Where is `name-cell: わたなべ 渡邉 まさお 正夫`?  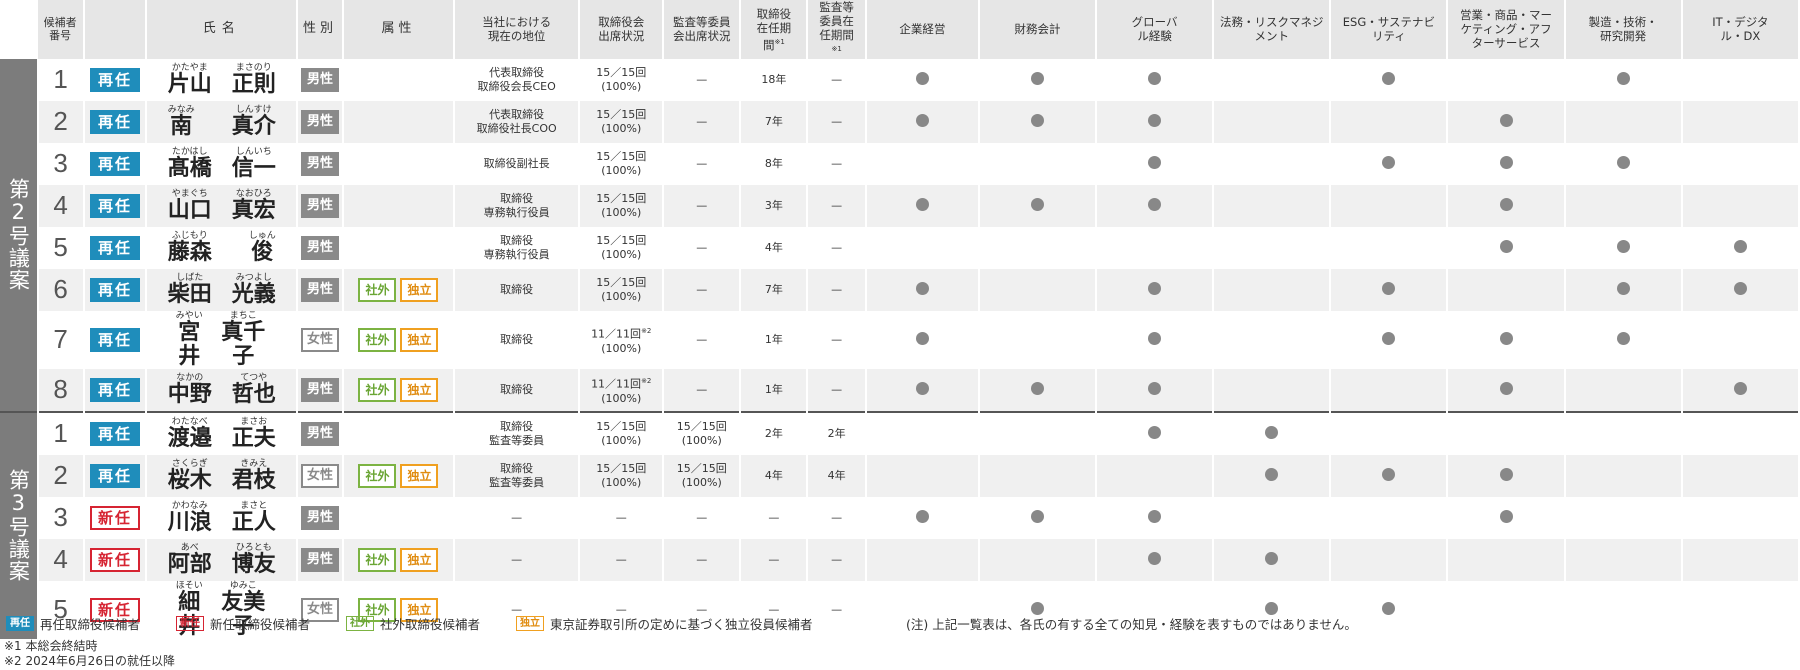 name-cell: わたなべ 渡邉 まさお 正夫 is located at coordinates (222, 432).